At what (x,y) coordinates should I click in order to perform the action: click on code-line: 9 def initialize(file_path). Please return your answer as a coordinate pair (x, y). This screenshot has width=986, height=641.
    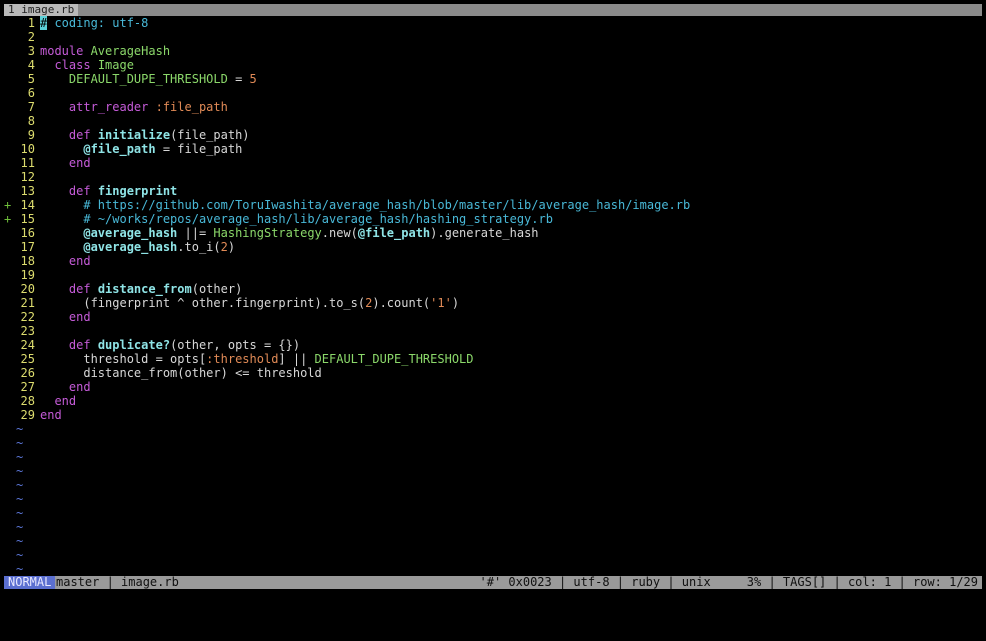
    Looking at the image, I should click on (493, 135).